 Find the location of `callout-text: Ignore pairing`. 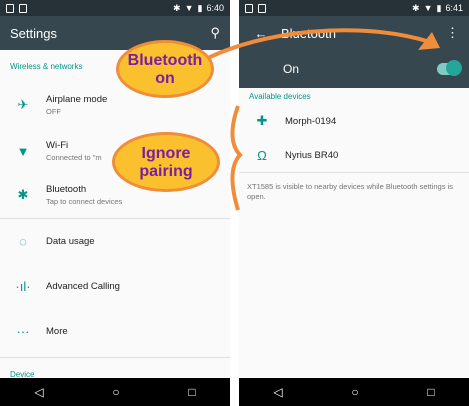

callout-text: Ignore pairing is located at coordinates (166, 162).